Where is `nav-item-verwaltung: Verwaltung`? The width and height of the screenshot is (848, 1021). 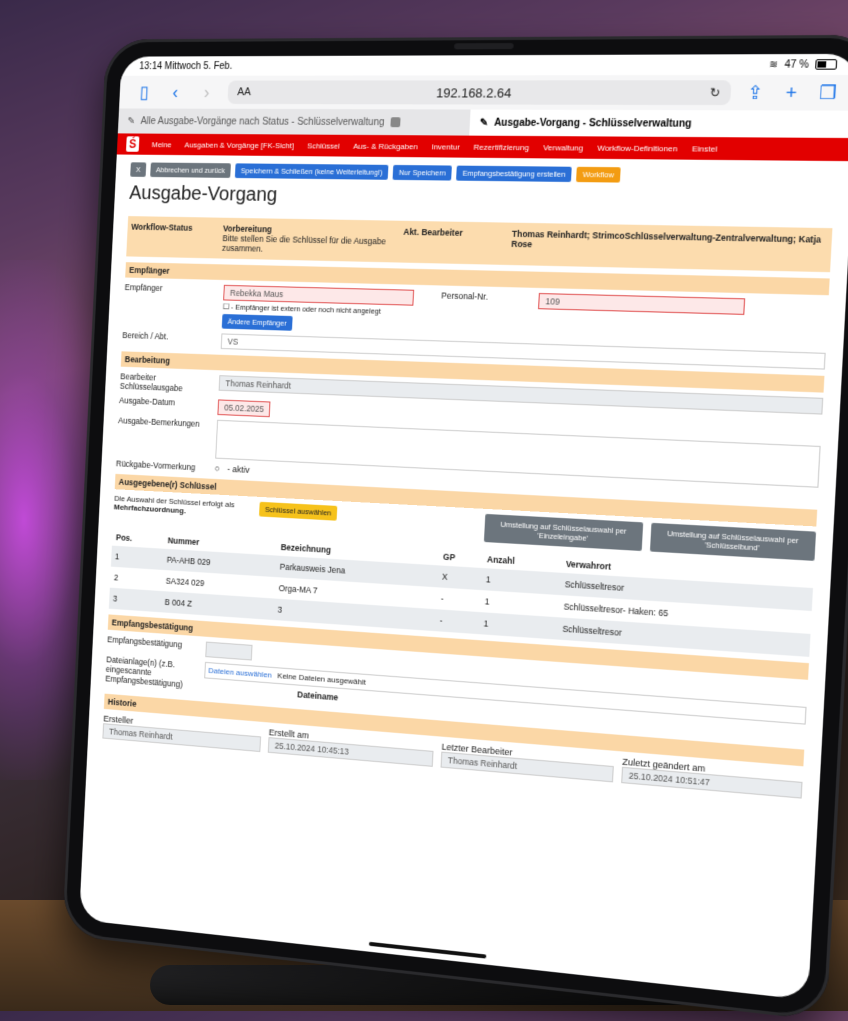
nav-item-verwaltung: Verwaltung is located at coordinates (563, 147).